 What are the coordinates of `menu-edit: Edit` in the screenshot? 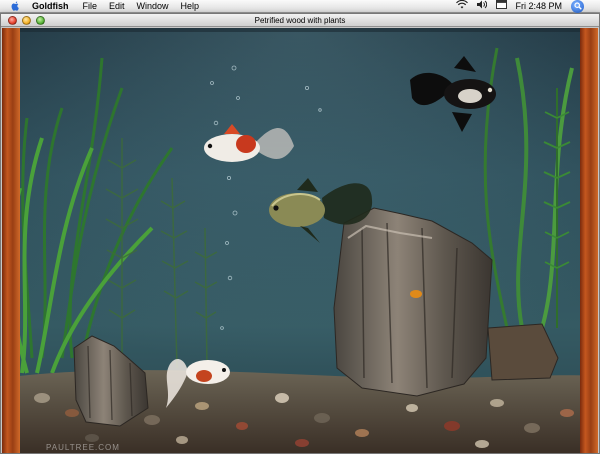 It's located at (117, 6).